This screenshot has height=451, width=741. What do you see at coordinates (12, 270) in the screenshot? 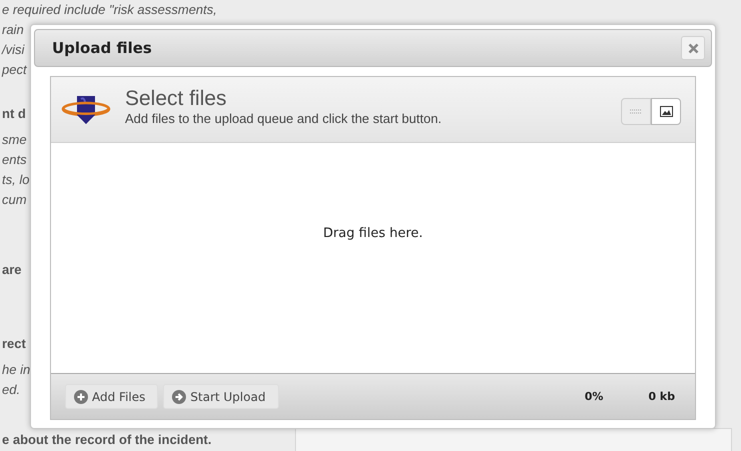
I see `background-text: are` at bounding box center [12, 270].